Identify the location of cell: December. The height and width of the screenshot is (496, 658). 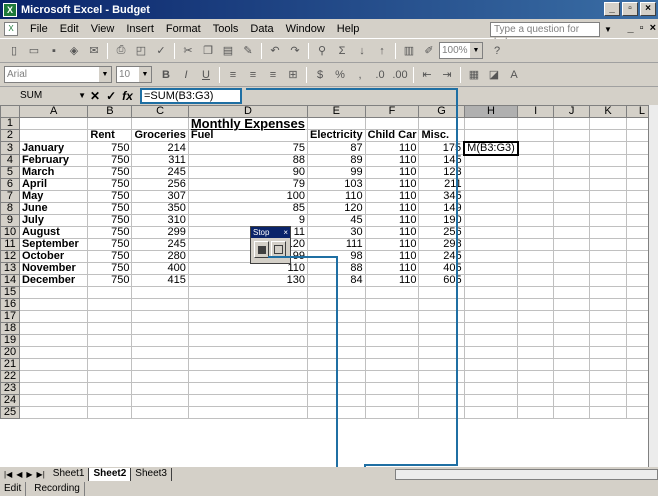
(53, 280).